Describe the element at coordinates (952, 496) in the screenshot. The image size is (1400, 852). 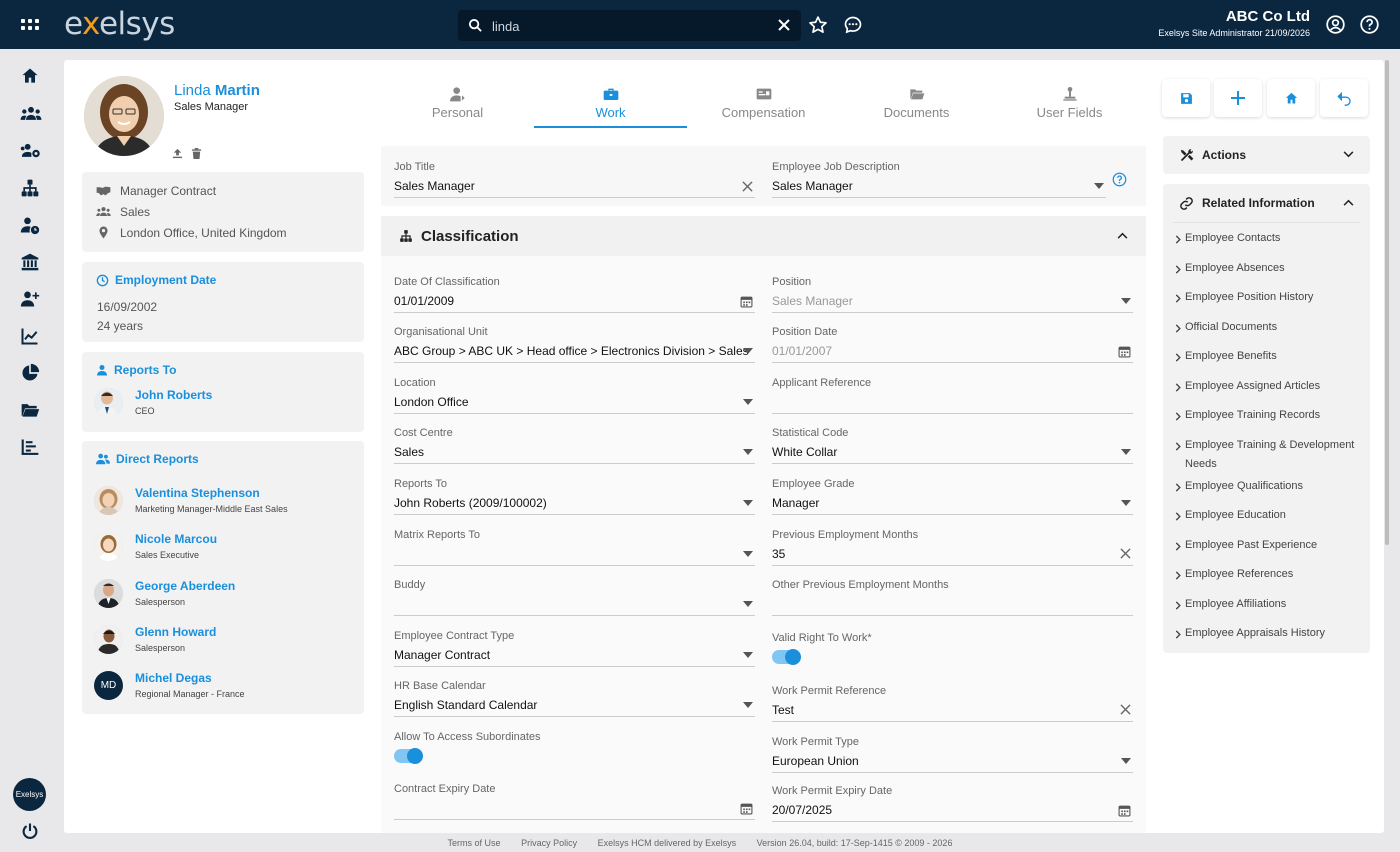
I see `employee-grade-field: Employee Grade Manager` at that location.